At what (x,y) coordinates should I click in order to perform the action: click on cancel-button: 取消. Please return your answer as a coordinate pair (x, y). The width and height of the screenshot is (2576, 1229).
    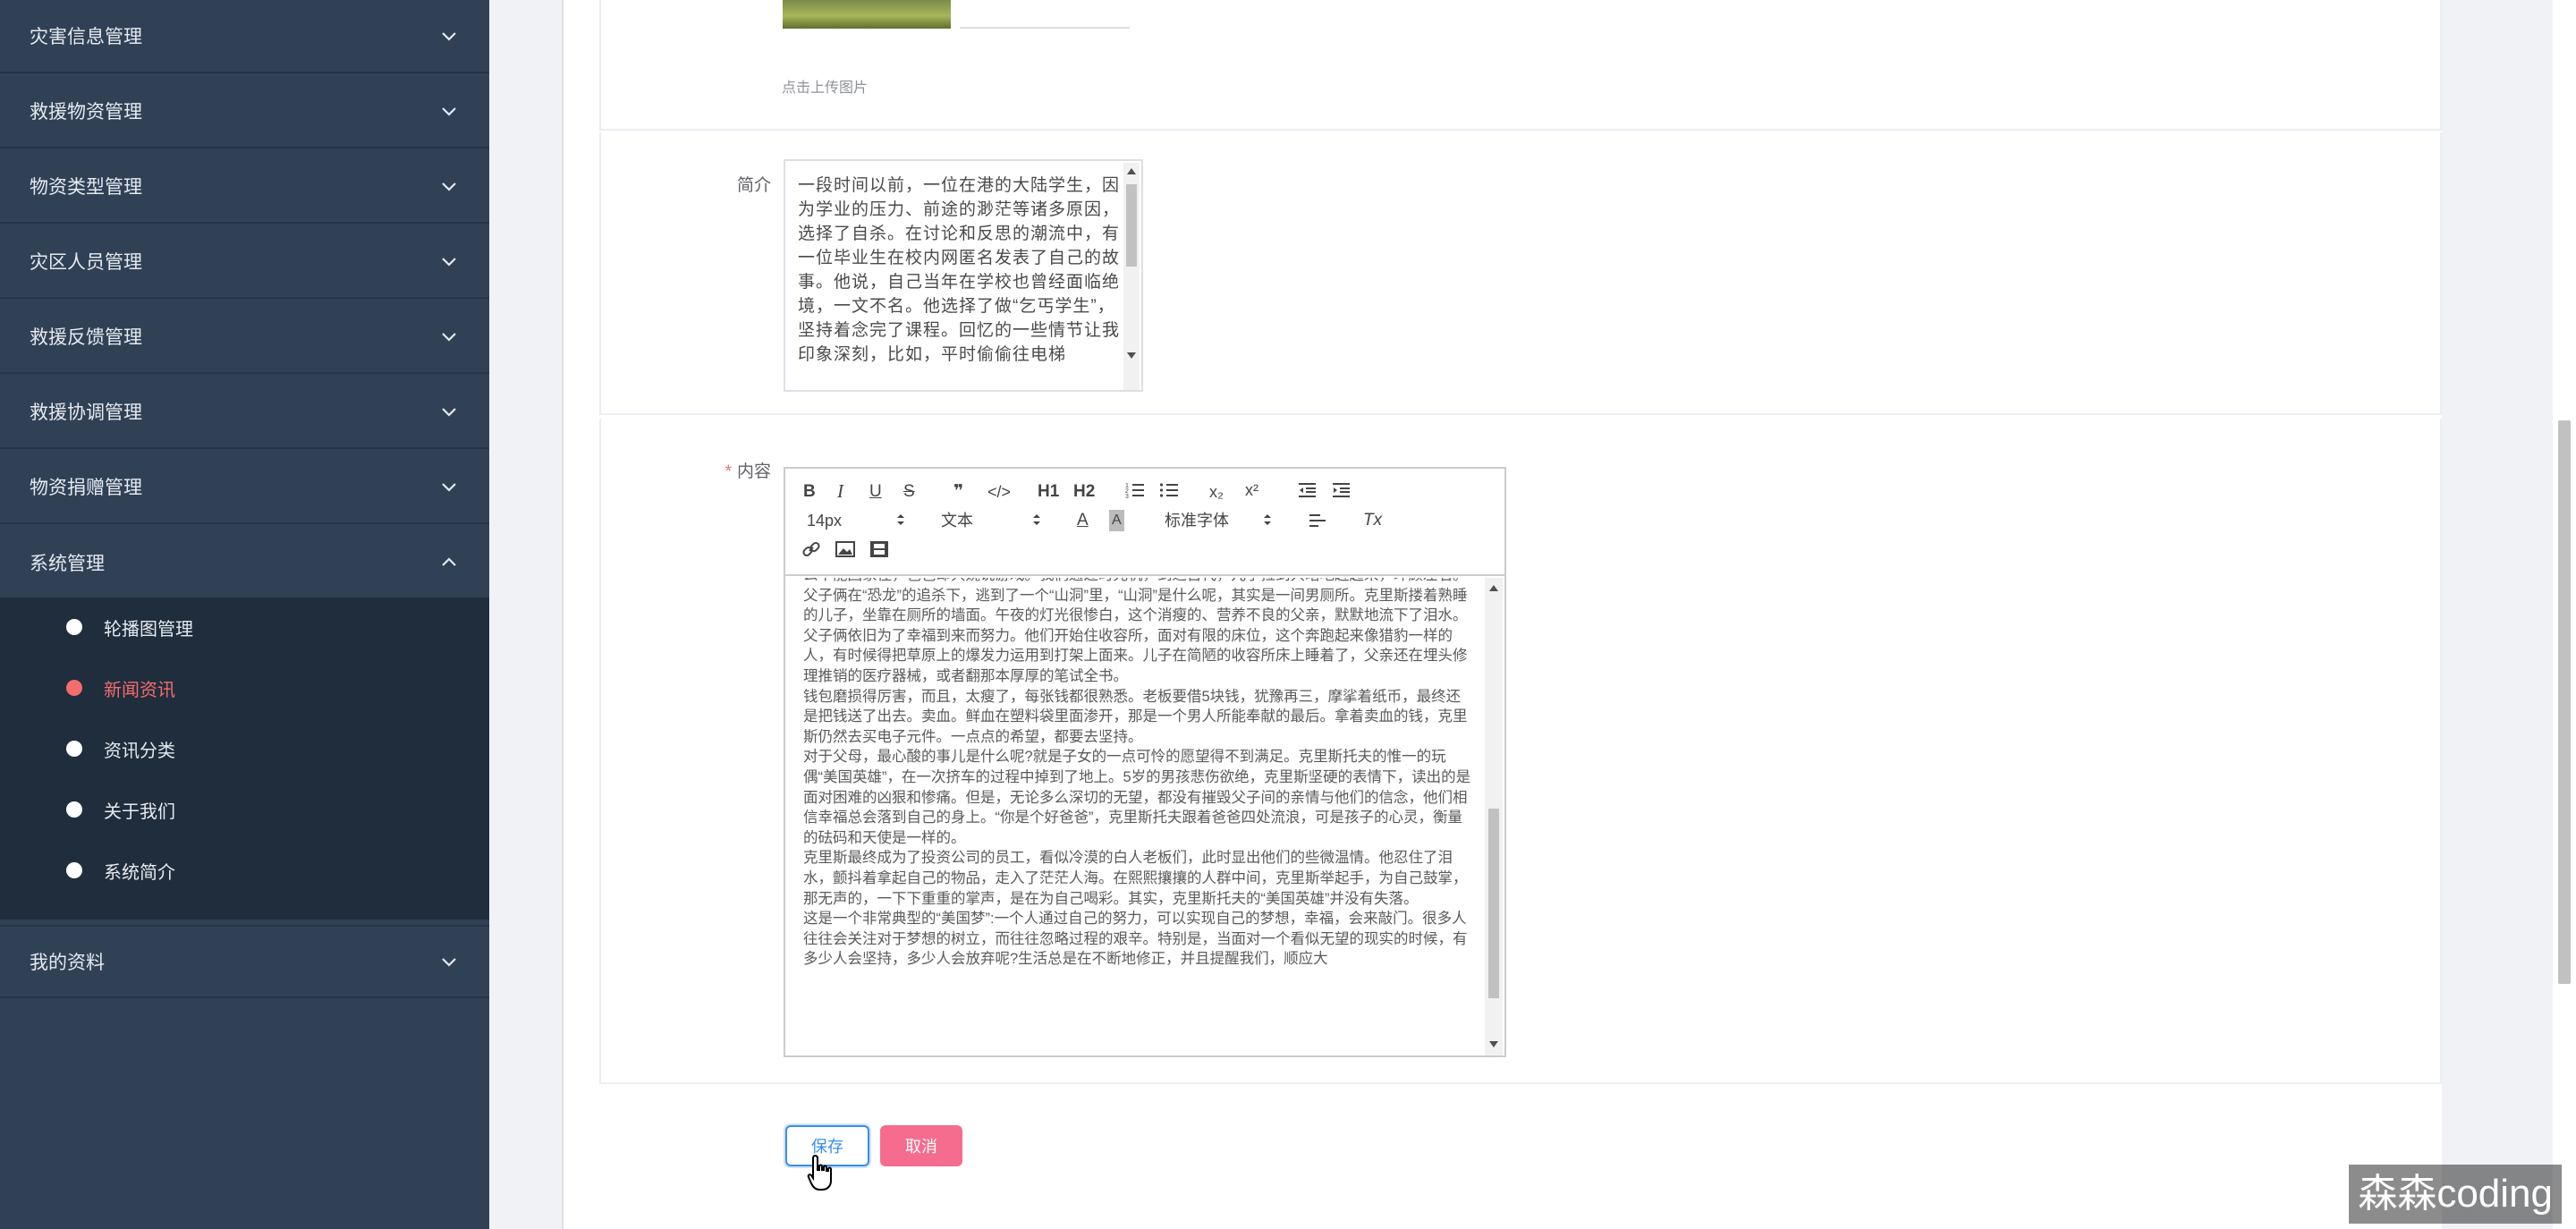
    Looking at the image, I should click on (921, 1145).